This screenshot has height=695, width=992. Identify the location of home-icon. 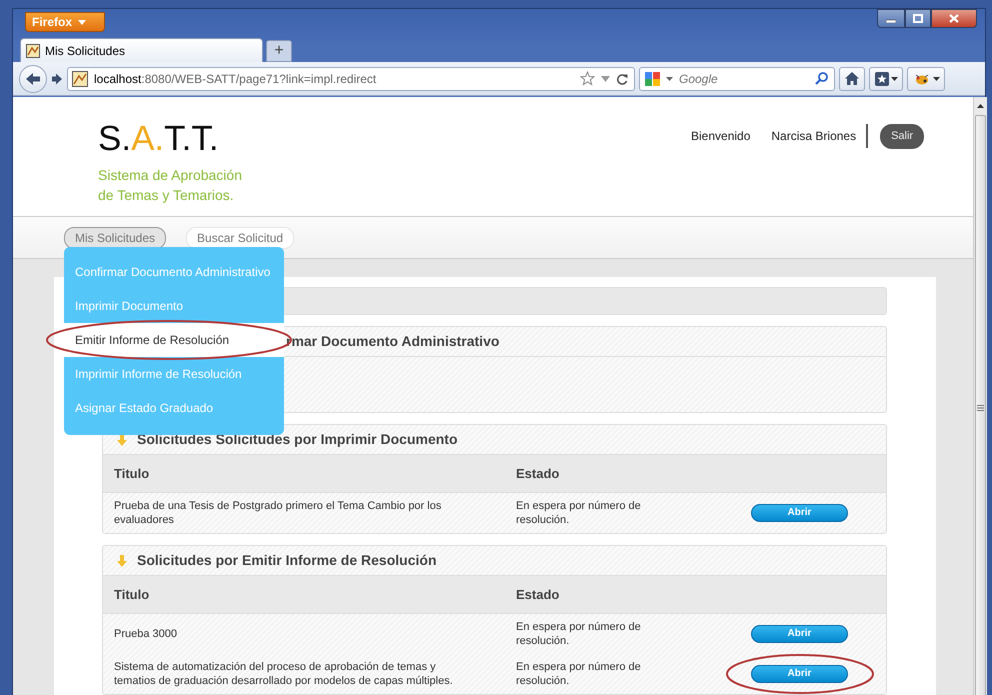
(852, 78).